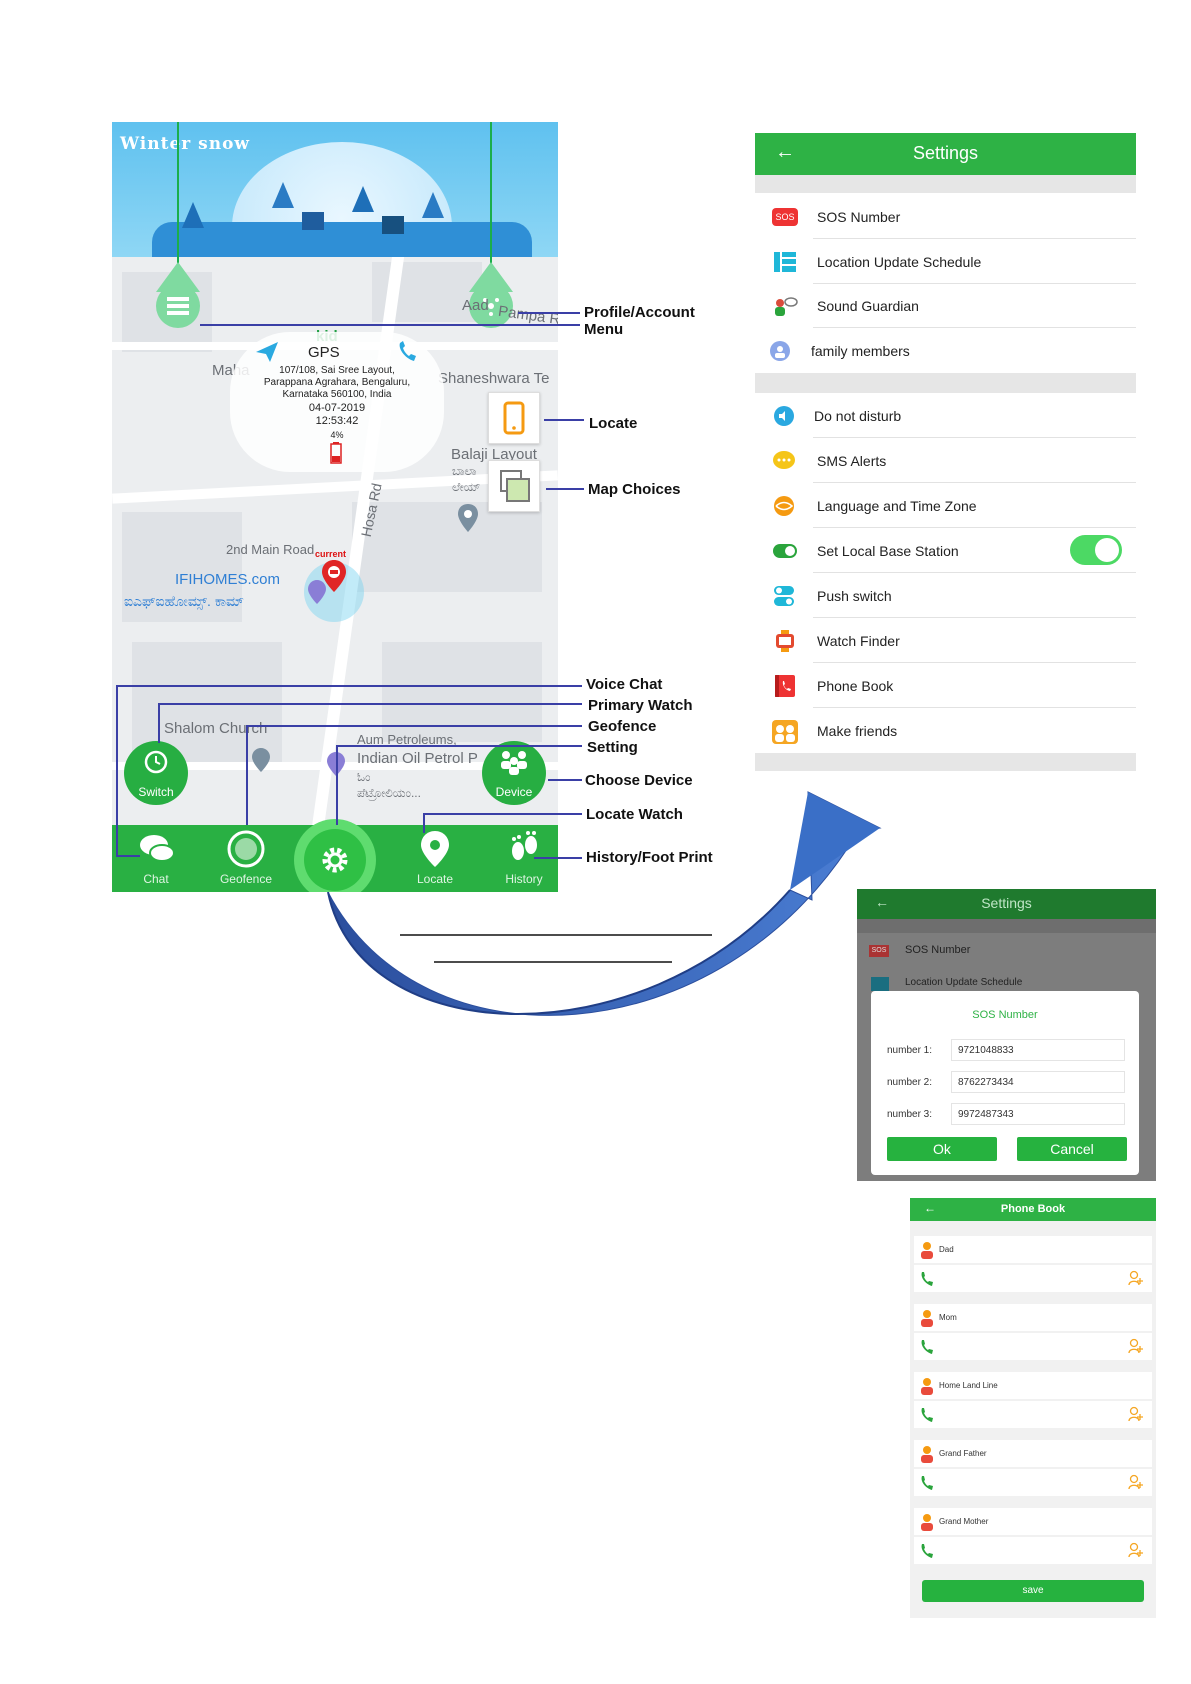 The height and width of the screenshot is (1684, 1191). Describe the element at coordinates (156, 879) in the screenshot. I see `tab-label: Chat` at that location.